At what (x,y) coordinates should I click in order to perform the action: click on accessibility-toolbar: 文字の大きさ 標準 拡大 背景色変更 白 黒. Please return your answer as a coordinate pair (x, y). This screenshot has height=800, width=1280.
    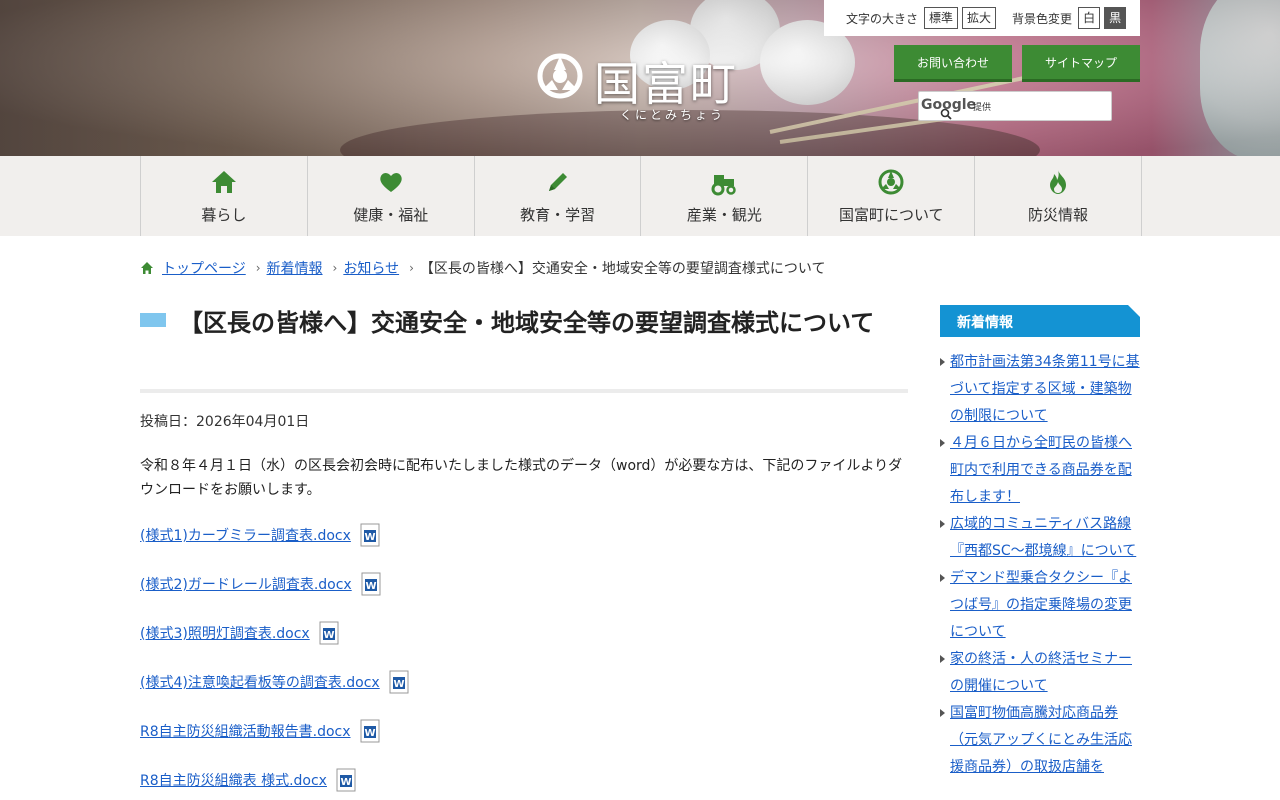
    Looking at the image, I should click on (982, 18).